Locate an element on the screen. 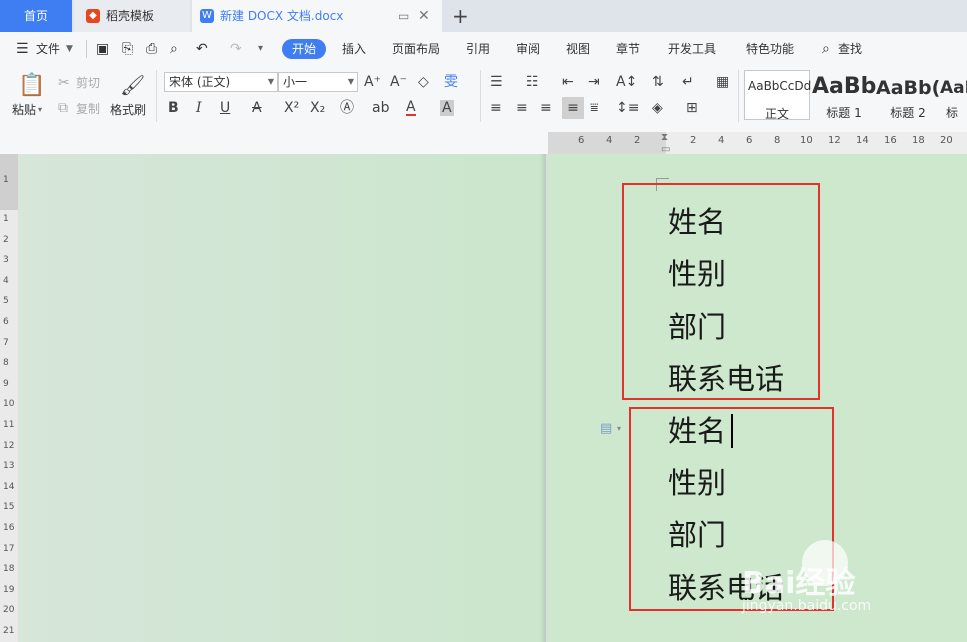 The height and width of the screenshot is (642, 967). ruler-tick-label: 5 is located at coordinates (6, 301).